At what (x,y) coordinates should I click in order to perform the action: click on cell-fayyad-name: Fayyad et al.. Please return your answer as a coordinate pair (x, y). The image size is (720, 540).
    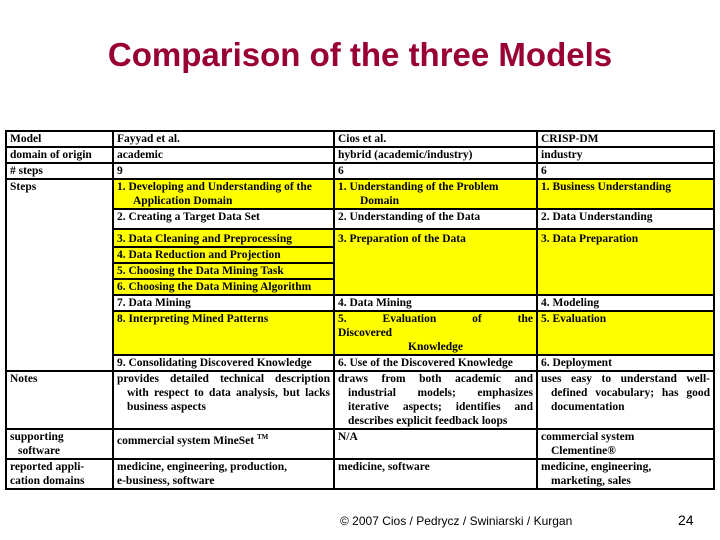
    Looking at the image, I should click on (223, 139).